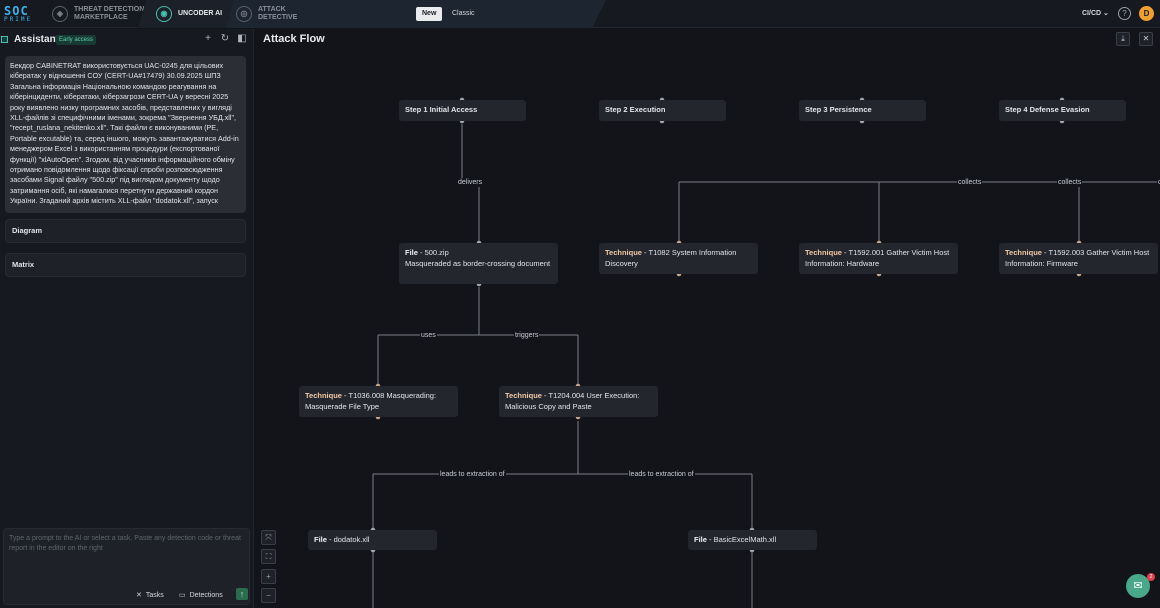 The width and height of the screenshot is (1160, 608). Describe the element at coordinates (1151, 577) in the screenshot. I see `chat-notification-badge: 2` at that location.